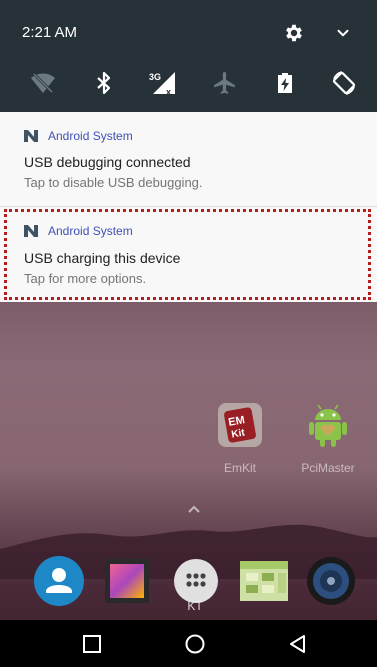  Describe the element at coordinates (31, 136) in the screenshot. I see `android-system-icon` at that location.